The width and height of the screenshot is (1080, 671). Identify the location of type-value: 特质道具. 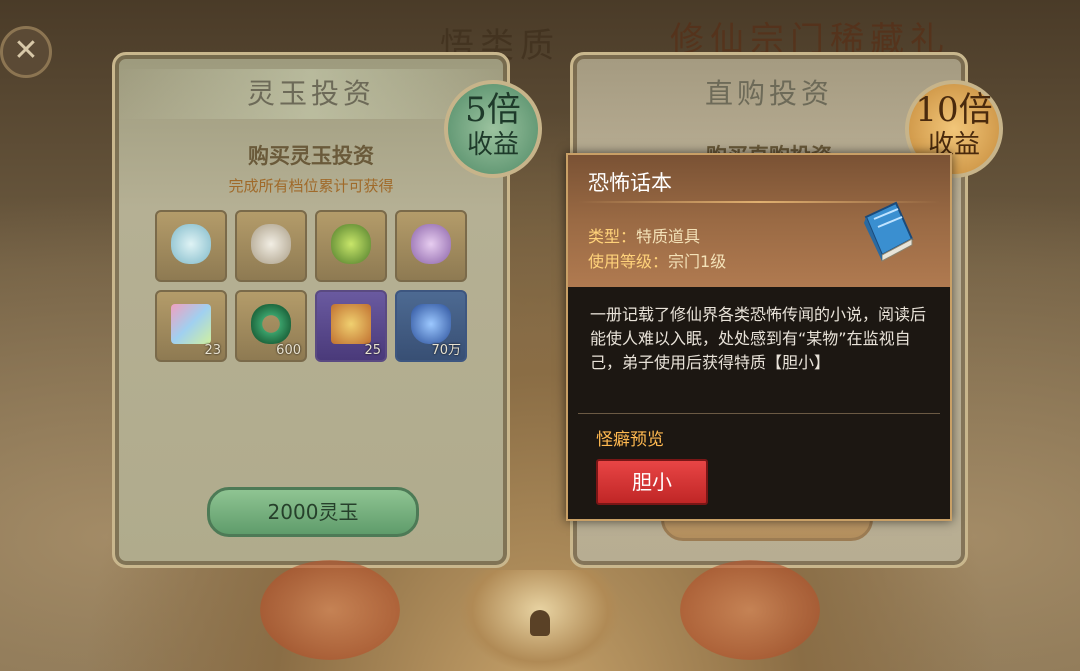
(668, 236).